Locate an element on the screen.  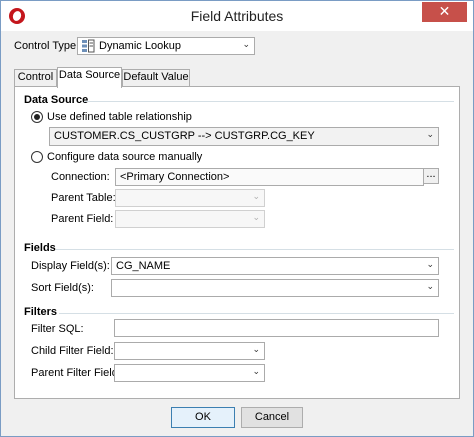
parent-table-select: ⌄ is located at coordinates (190, 198).